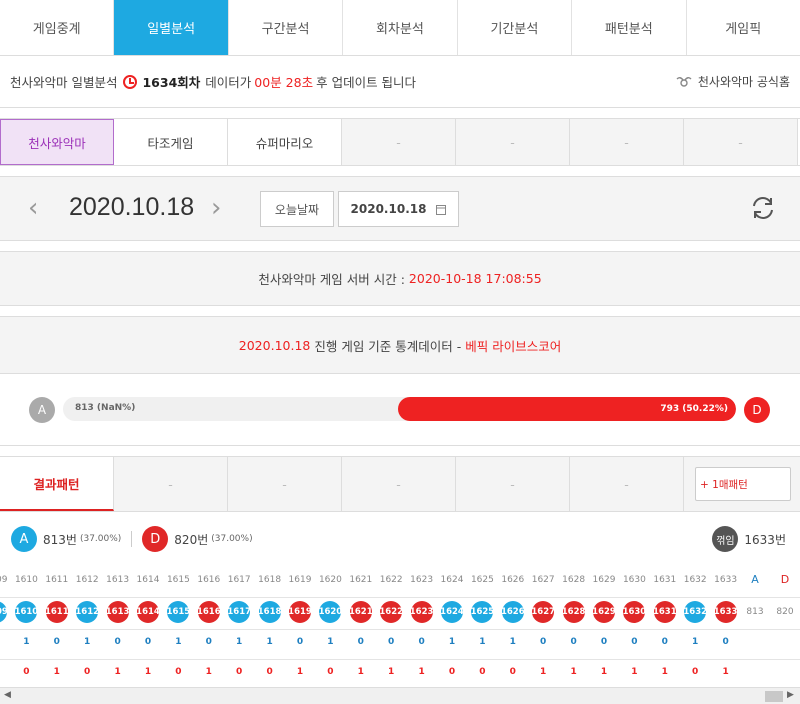 Image resolution: width=800 pixels, height=704 pixels. I want to click on result-ball-cell: 1610, so click(26, 612).